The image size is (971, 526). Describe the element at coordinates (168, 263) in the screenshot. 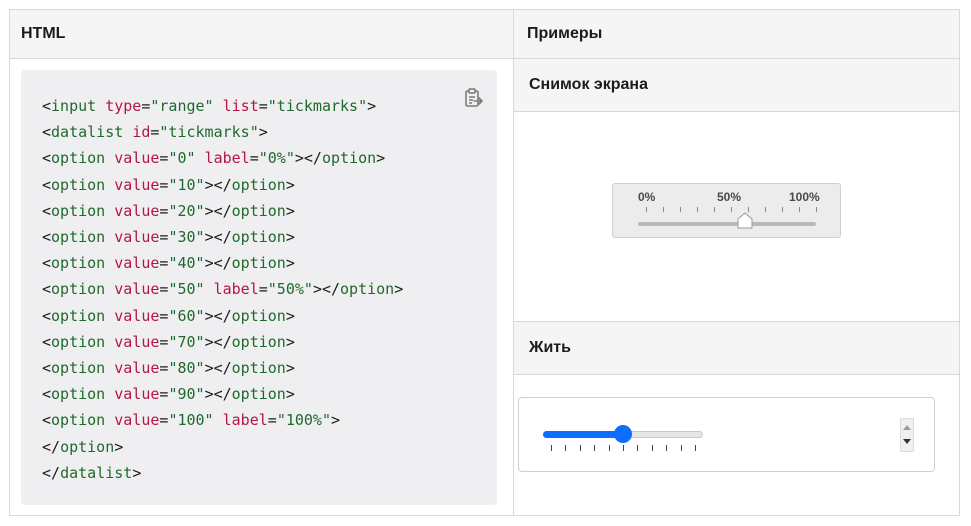

I see `code-line: <option value="40"></option>` at that location.